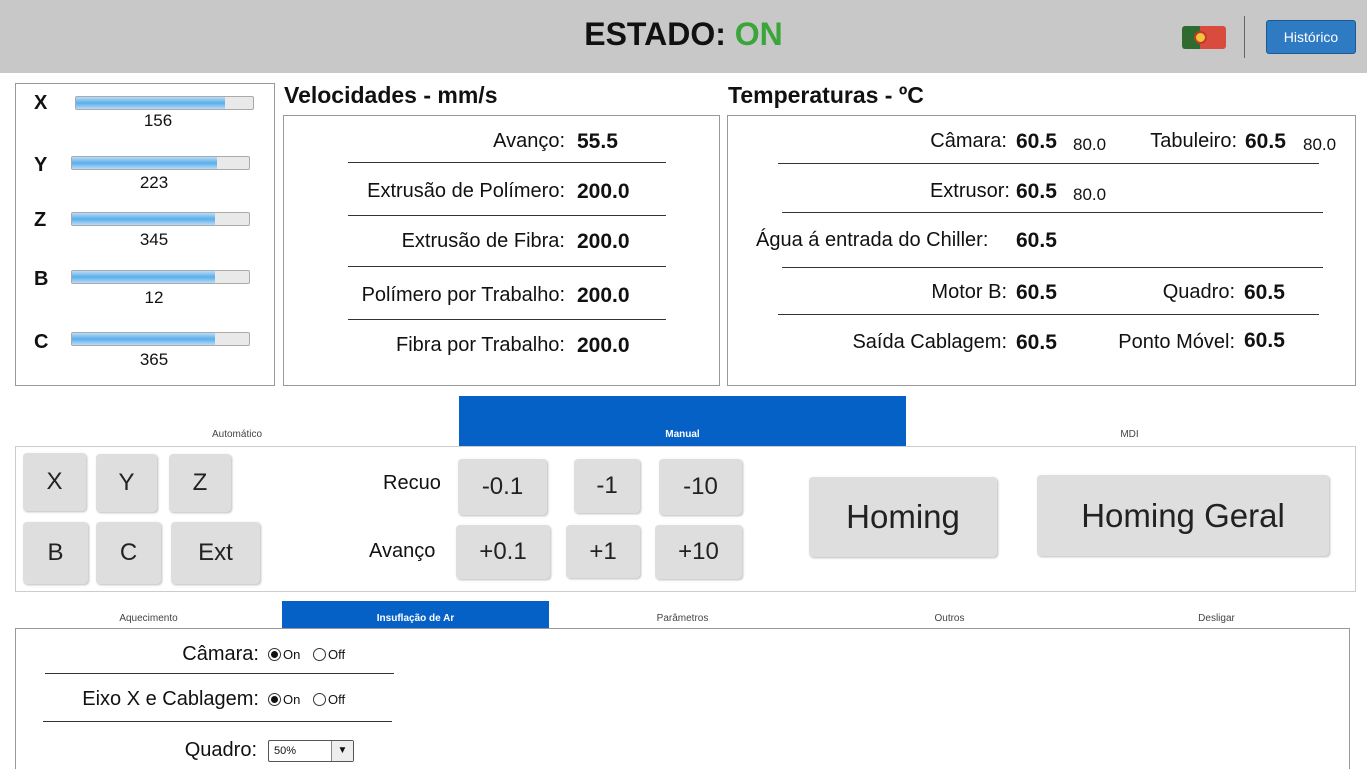  What do you see at coordinates (412, 483) in the screenshot?
I see `recuo-label: Recuo` at bounding box center [412, 483].